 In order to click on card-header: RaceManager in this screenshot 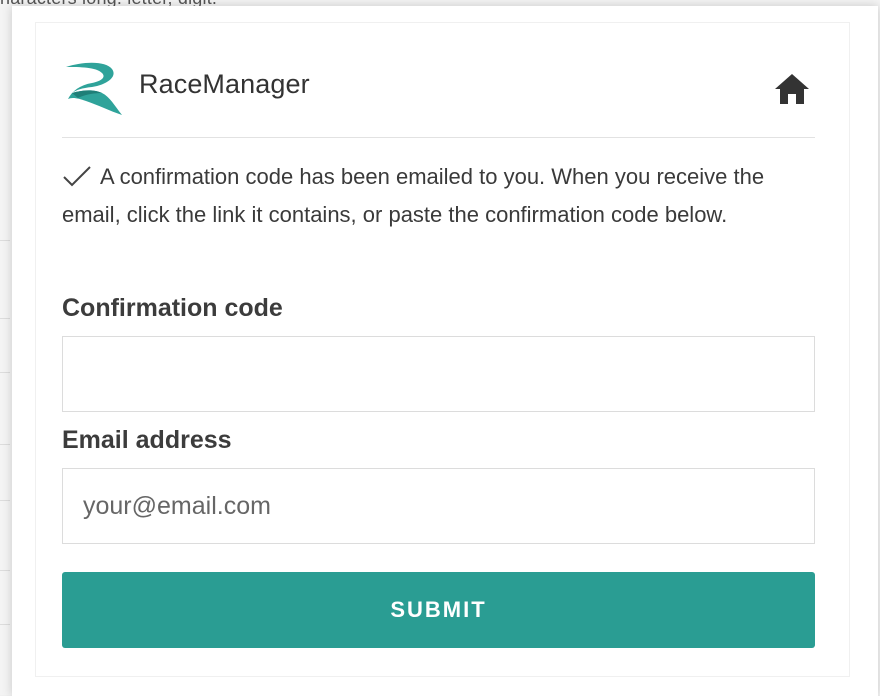, I will do `click(438, 96)`.